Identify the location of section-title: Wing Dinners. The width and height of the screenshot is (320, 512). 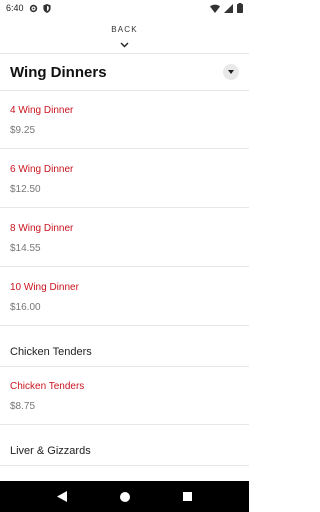
(58, 72).